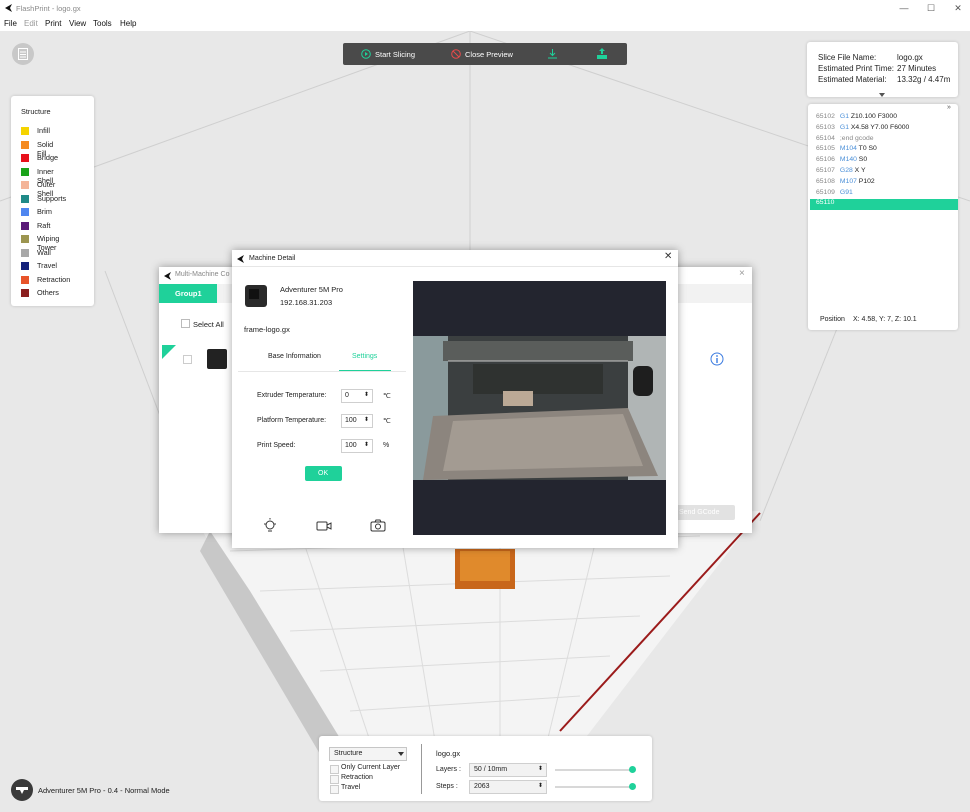 This screenshot has height=812, width=970. What do you see at coordinates (886, 161) in the screenshot?
I see `gcode-line: 65106 M140 S0` at bounding box center [886, 161].